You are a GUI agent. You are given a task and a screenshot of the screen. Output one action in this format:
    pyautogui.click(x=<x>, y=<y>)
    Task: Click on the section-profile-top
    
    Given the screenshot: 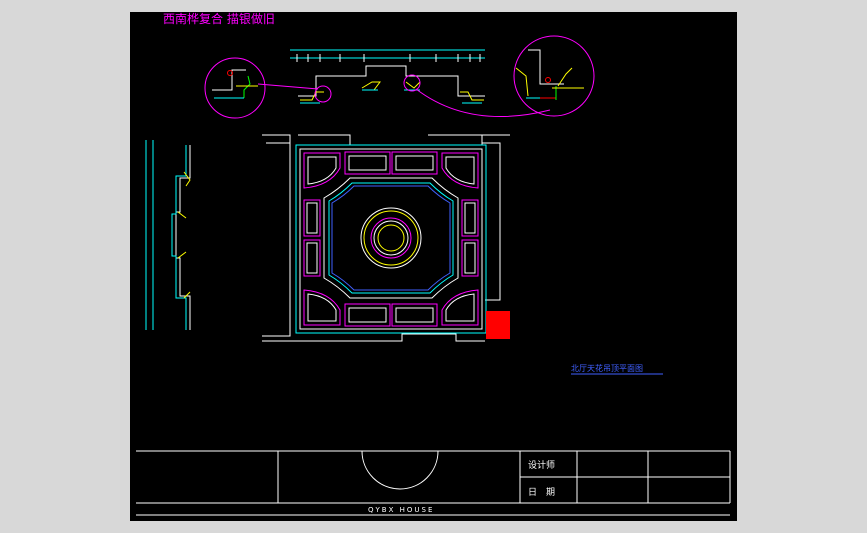 What is the action you would take?
    pyautogui.click(x=404, y=83)
    